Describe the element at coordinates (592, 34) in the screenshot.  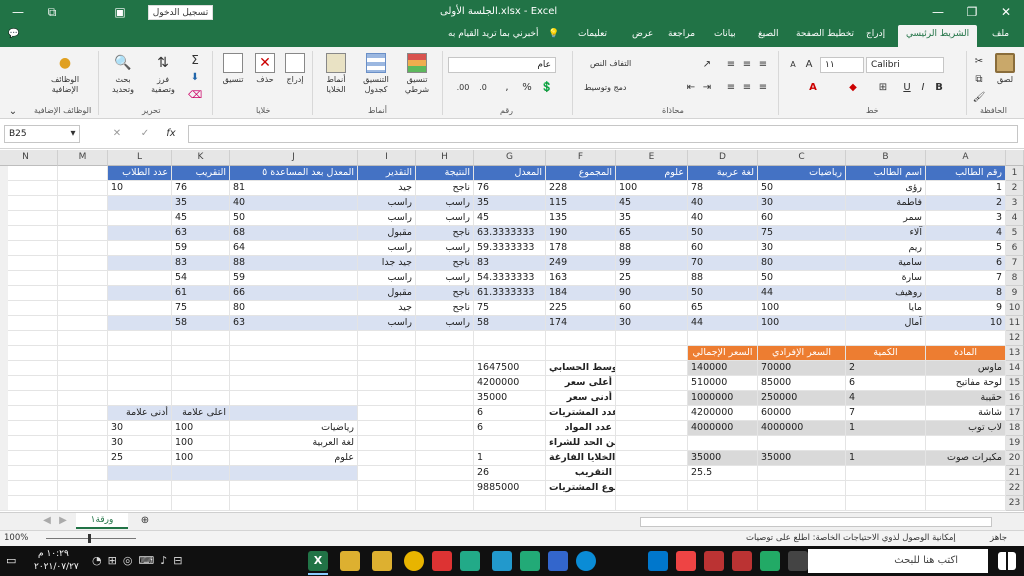
I see `tab-help: تعليمات` at that location.